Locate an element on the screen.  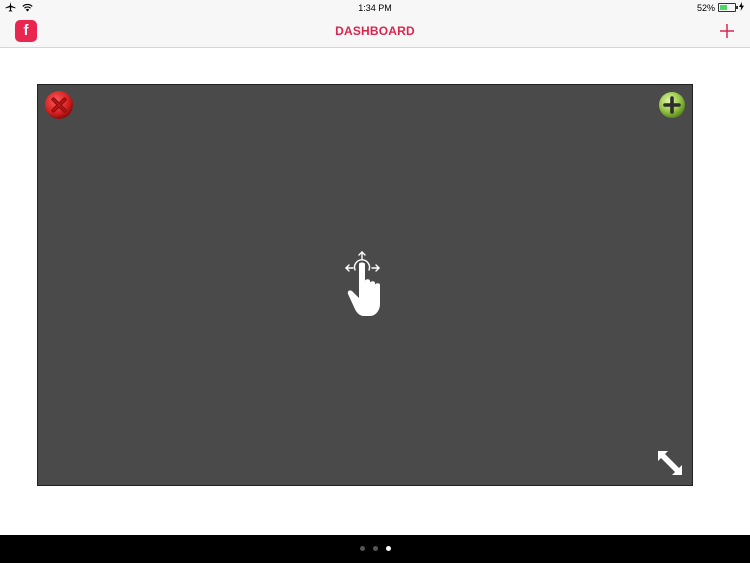
status-right: 52% is located at coordinates (720, 7).